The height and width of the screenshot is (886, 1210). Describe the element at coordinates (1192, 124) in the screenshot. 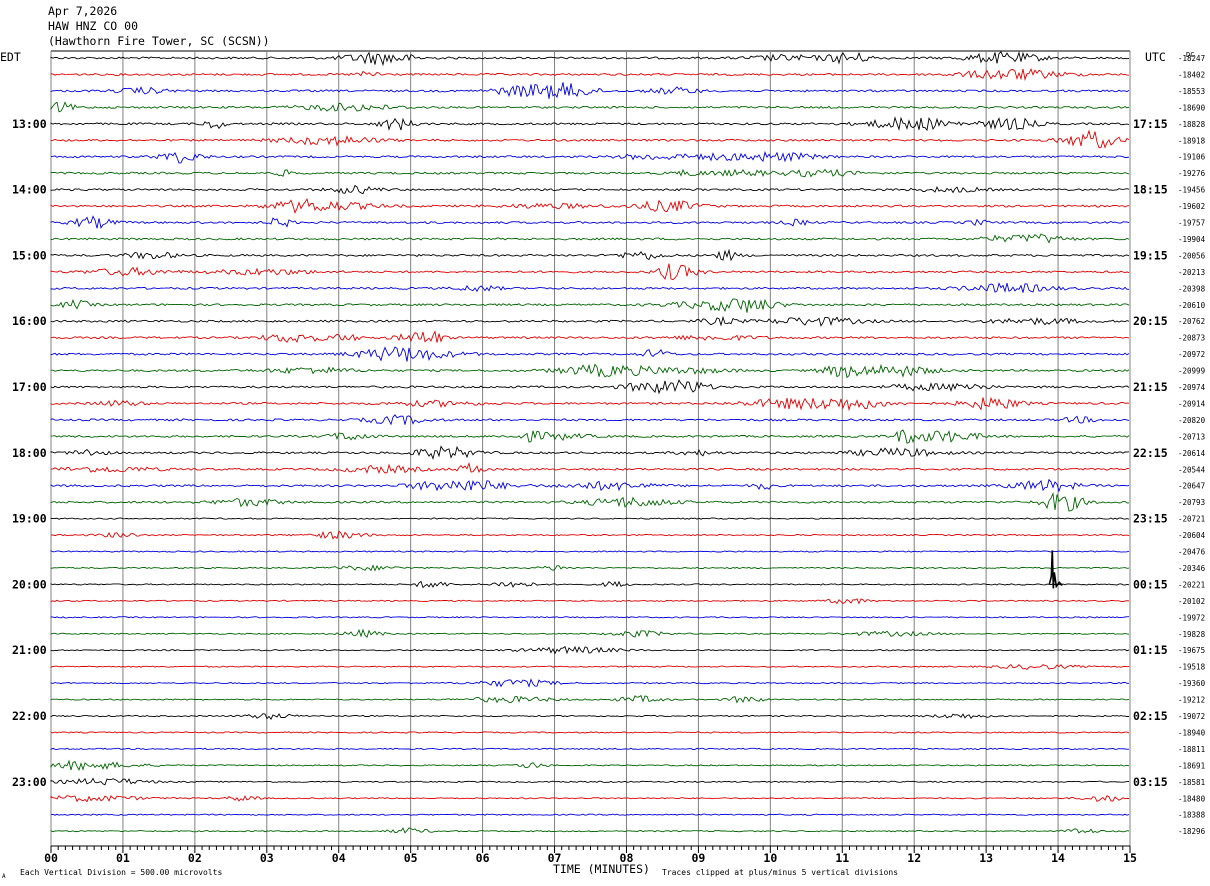

I see `dc-offset-label: -18828` at that location.